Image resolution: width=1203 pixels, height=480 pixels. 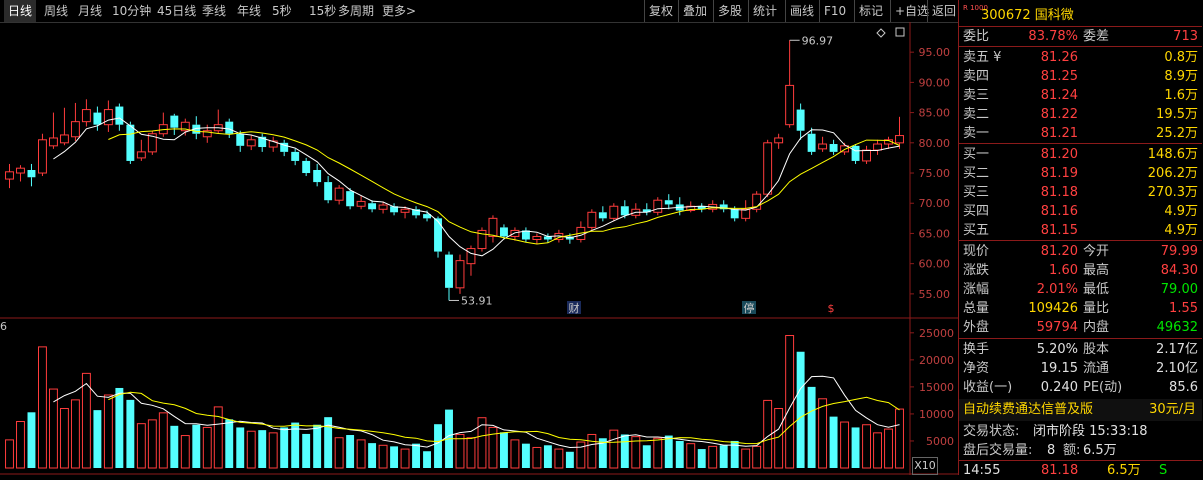 What do you see at coordinates (1080, 308) in the screenshot?
I see `quote-stat-row: 总量 109426 量比 1.55` at bounding box center [1080, 308].